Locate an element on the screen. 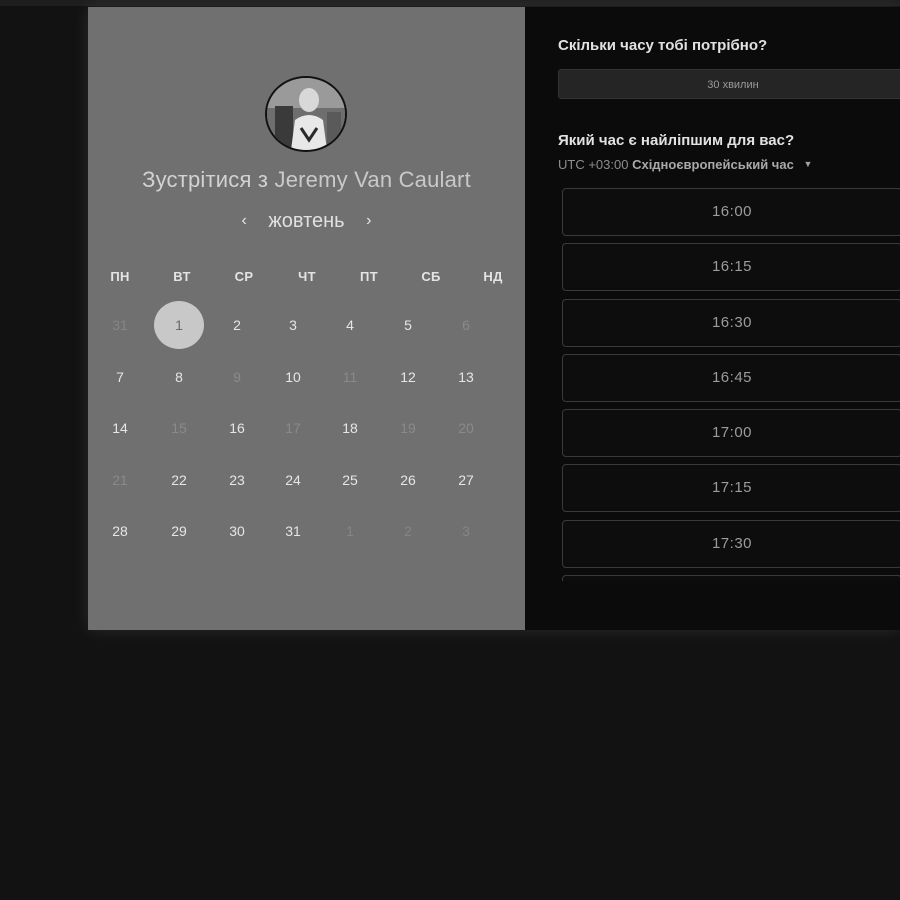 The width and height of the screenshot is (900, 900). time-slot-button: 16:15 is located at coordinates (731, 267).